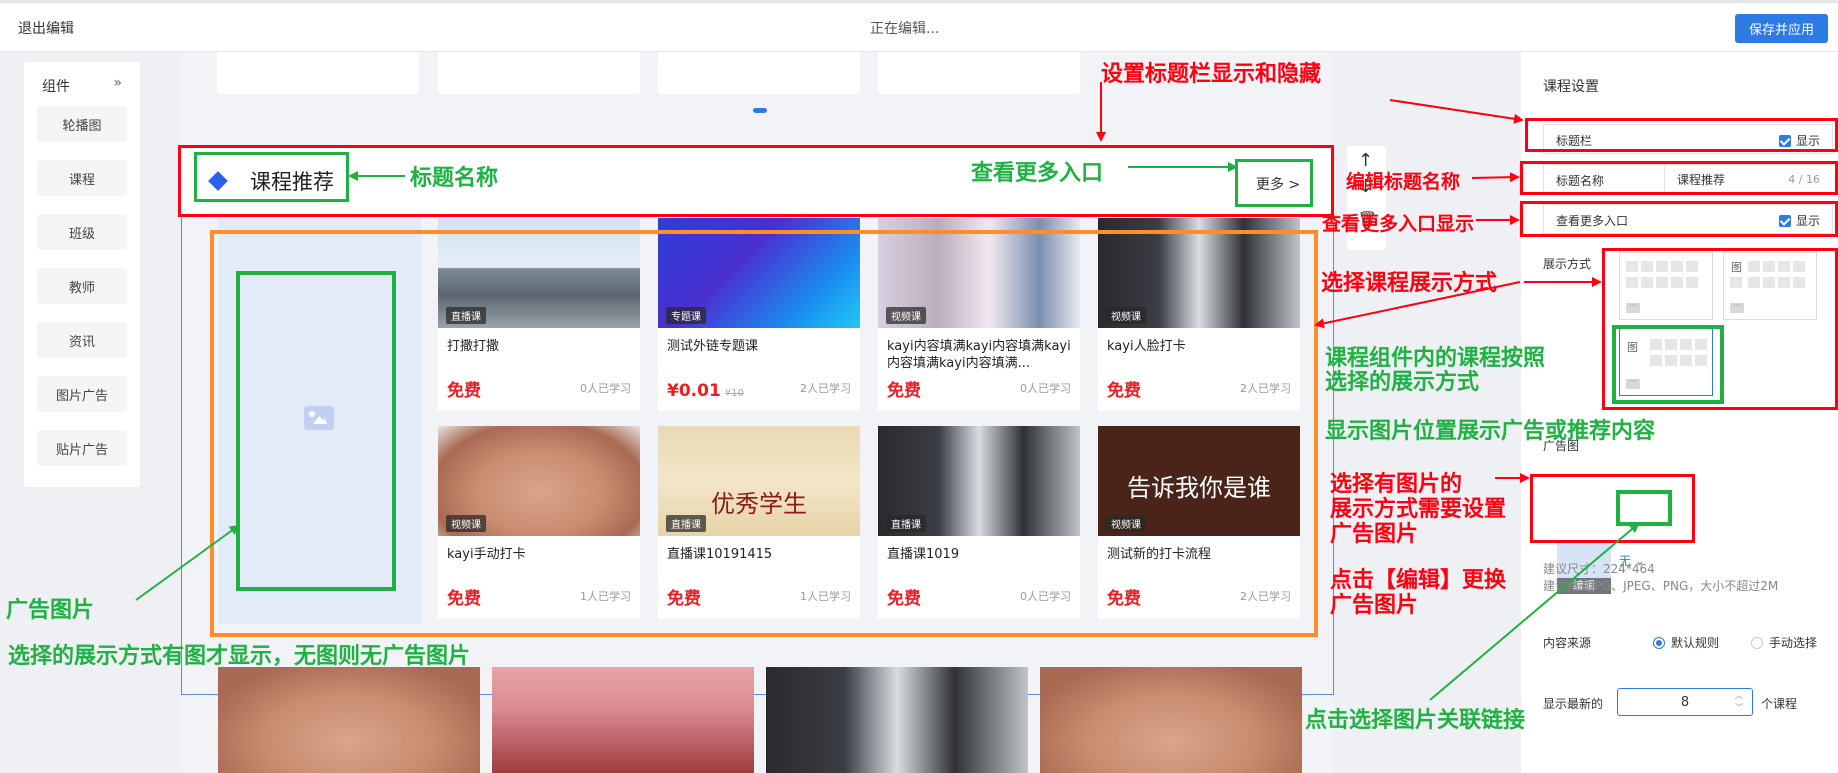 Image resolution: width=1838 pixels, height=773 pixels. What do you see at coordinates (1278, 184) in the screenshot?
I see `more-link: 更多 >` at bounding box center [1278, 184].